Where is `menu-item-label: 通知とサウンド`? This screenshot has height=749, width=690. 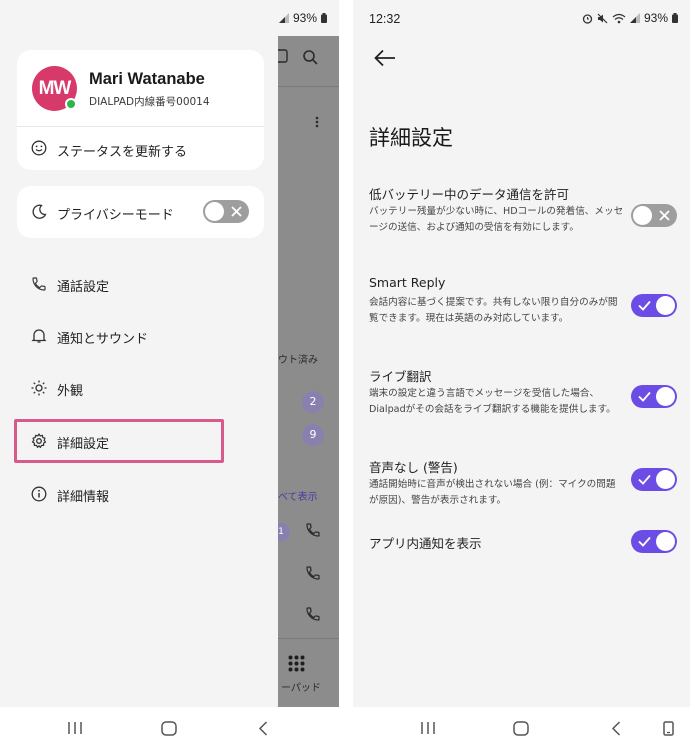 menu-item-label: 通知とサウンド is located at coordinates (103, 339).